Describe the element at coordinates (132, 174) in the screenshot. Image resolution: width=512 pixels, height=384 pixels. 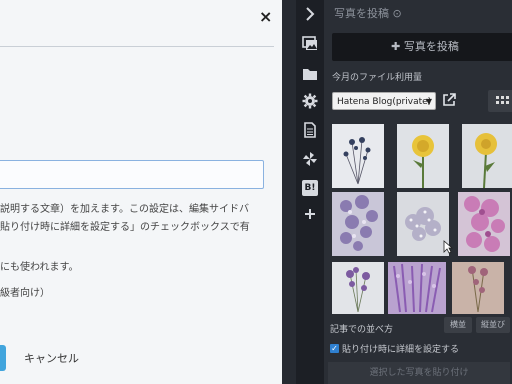
I see `caption-input` at that location.